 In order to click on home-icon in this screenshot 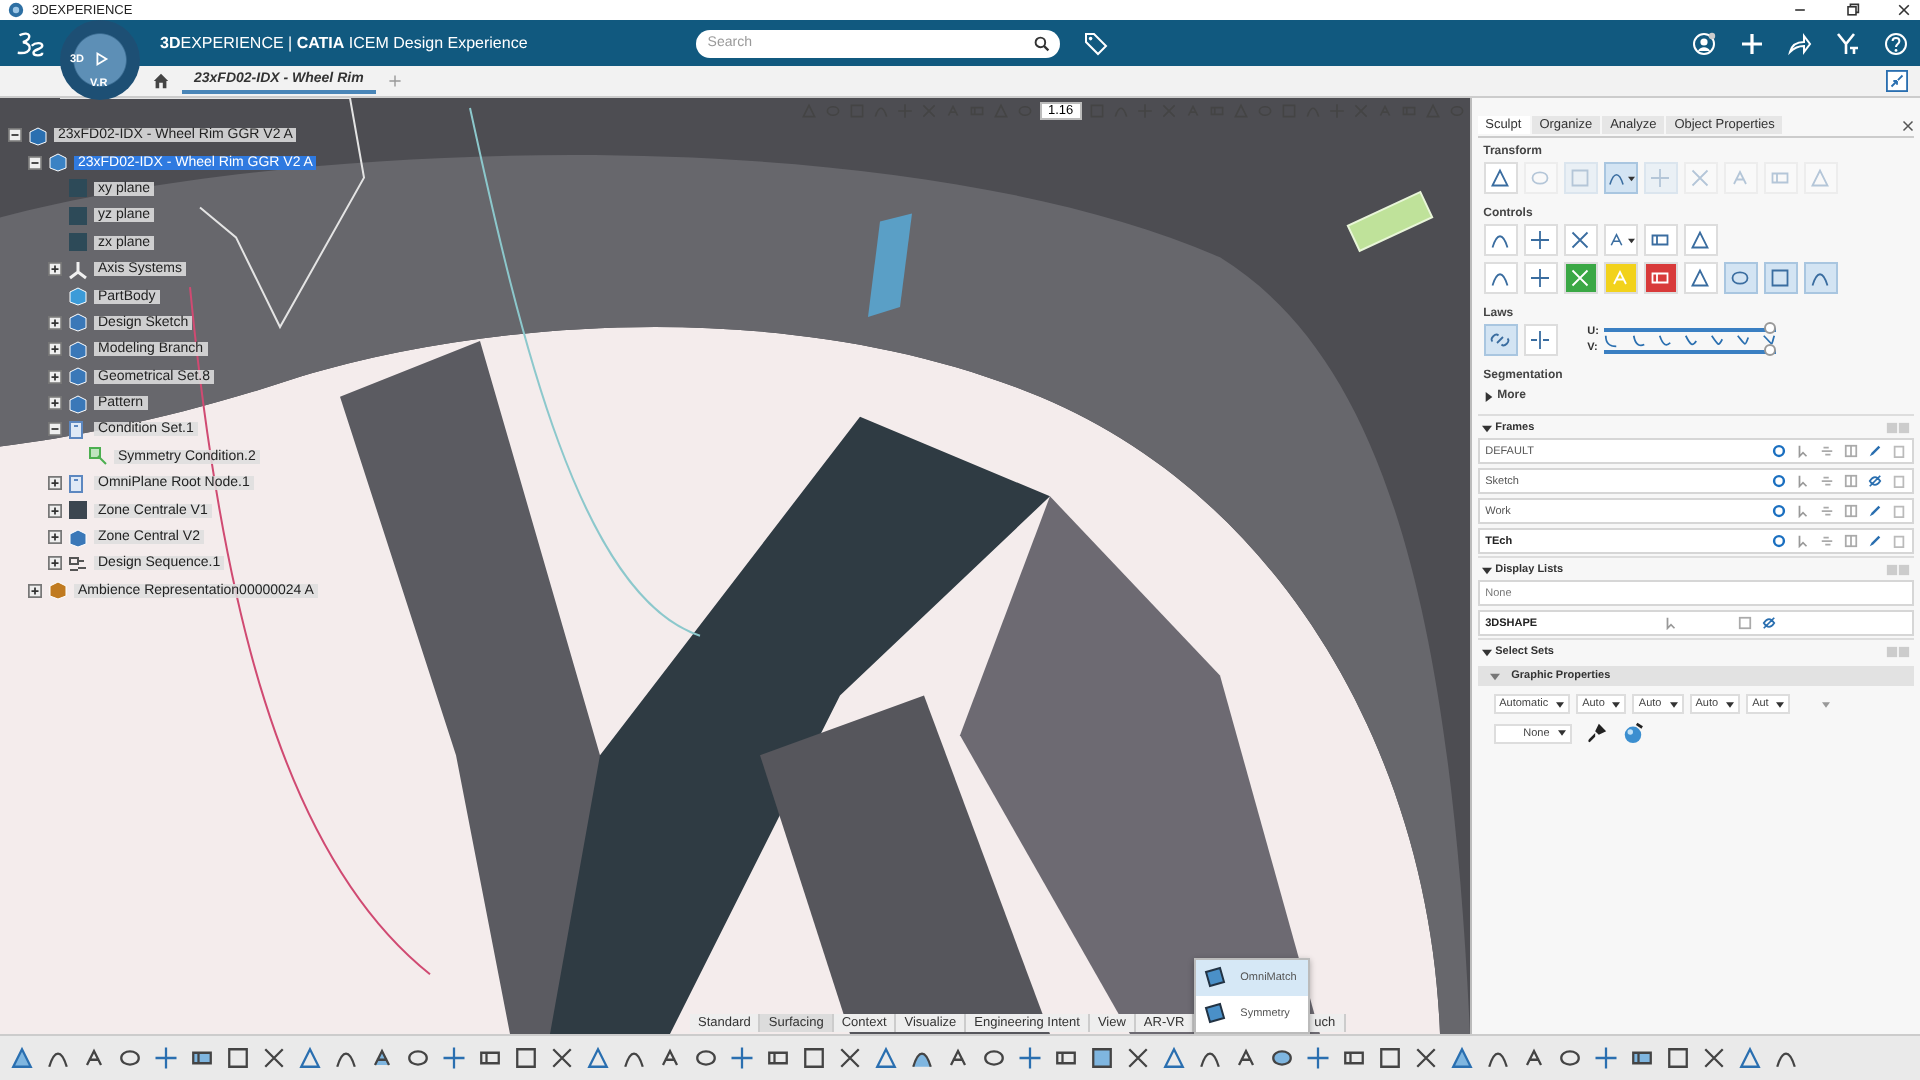, I will do `click(161, 81)`.